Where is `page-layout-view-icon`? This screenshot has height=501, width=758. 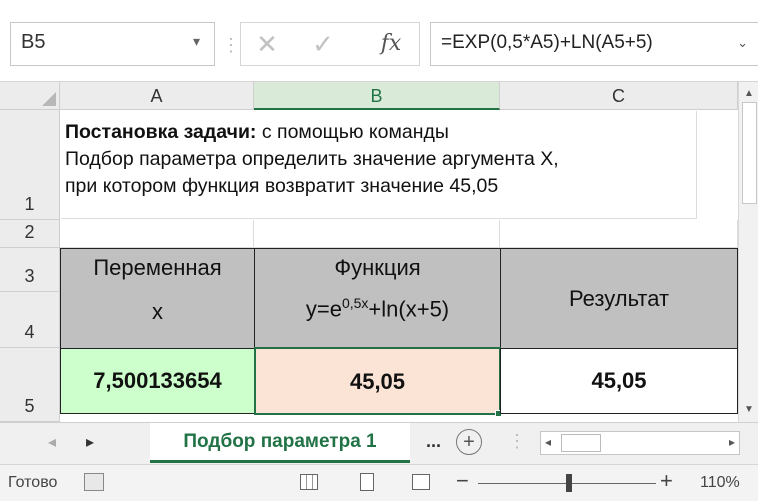 page-layout-view-icon is located at coordinates (367, 482).